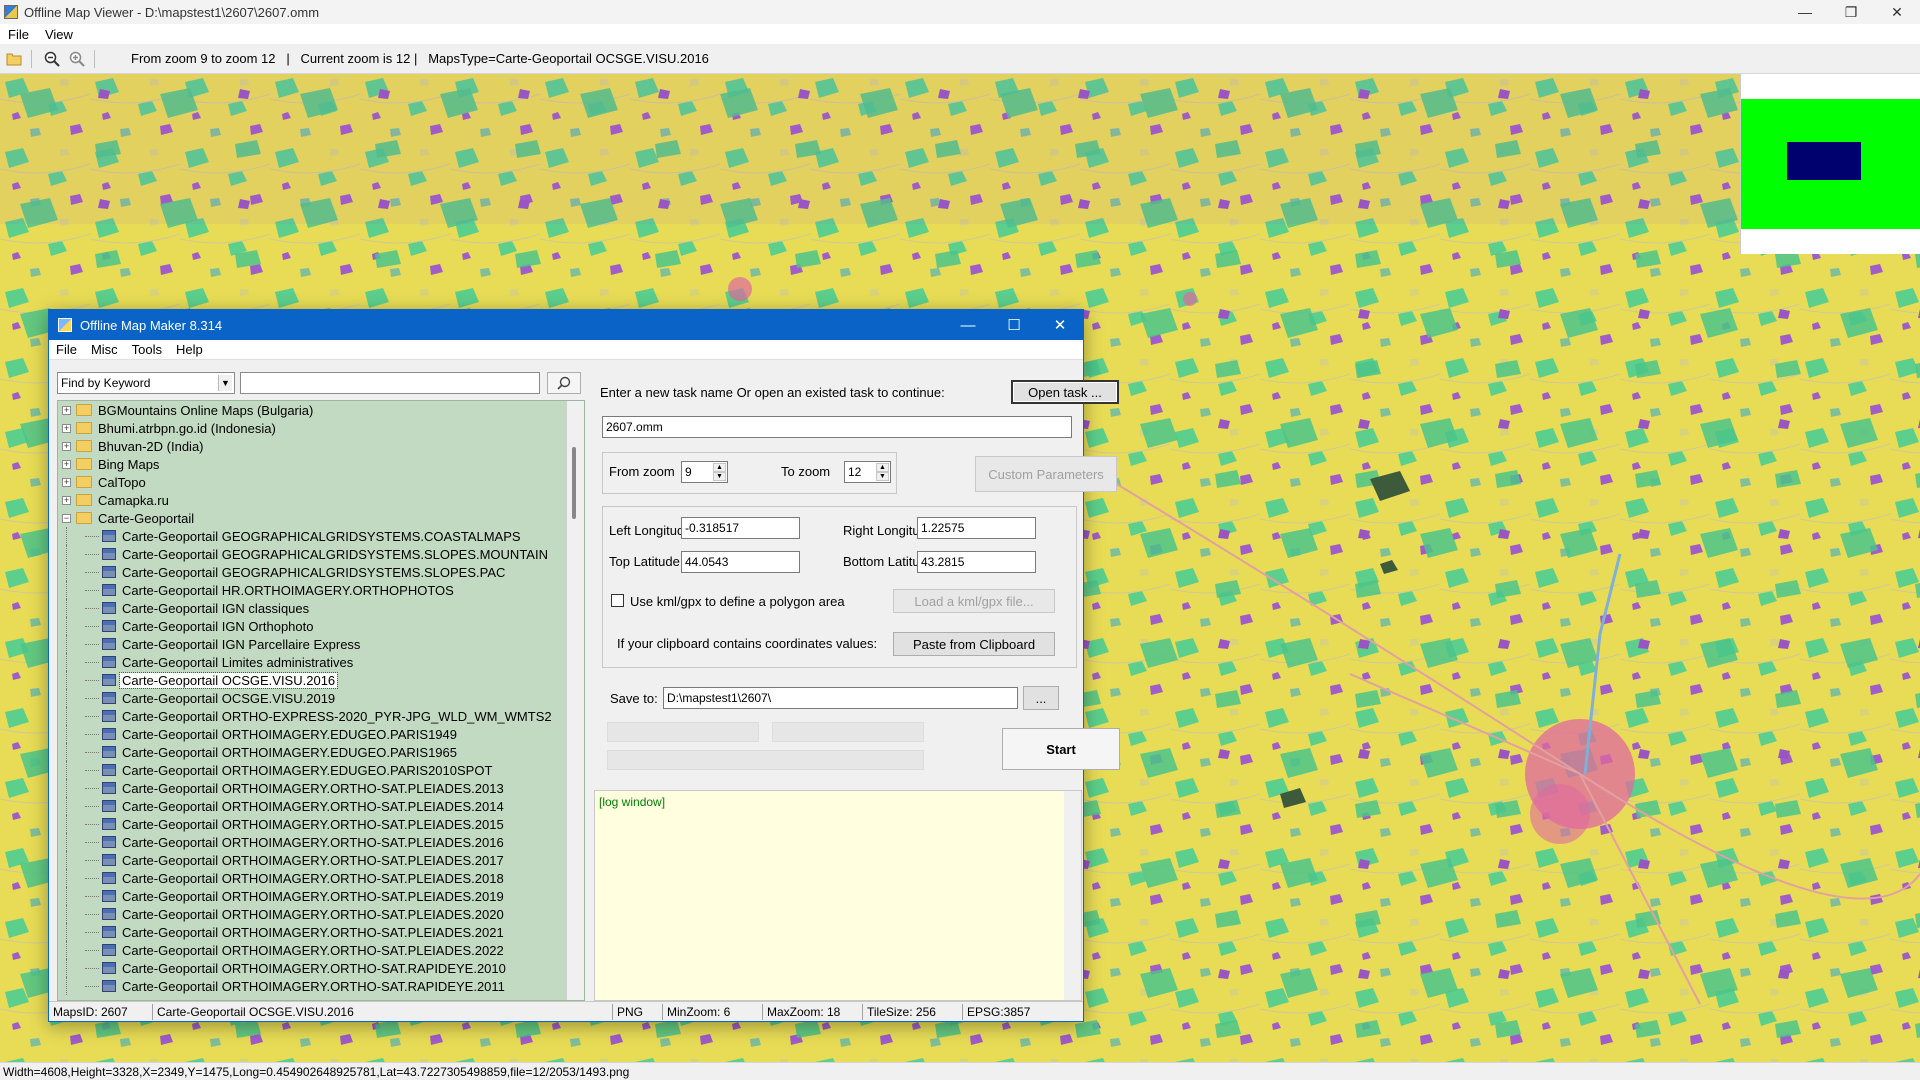 The height and width of the screenshot is (1080, 1920). Describe the element at coordinates (564, 383) in the screenshot. I see `search-button` at that location.